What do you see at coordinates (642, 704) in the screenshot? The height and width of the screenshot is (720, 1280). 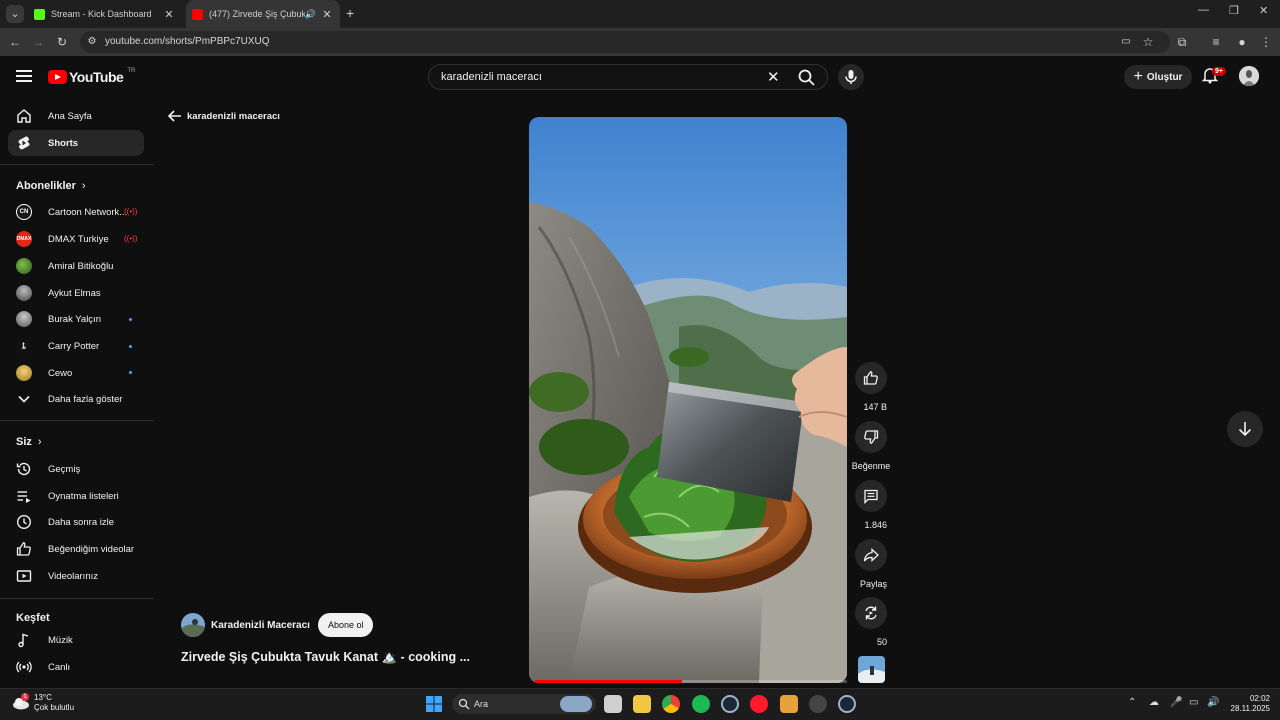 I see `file-explorer-icon` at bounding box center [642, 704].